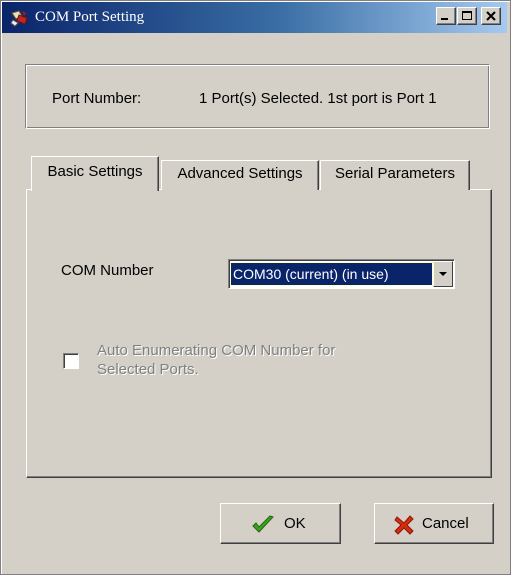 Image resolution: width=511 pixels, height=575 pixels. Describe the element at coordinates (107, 270) in the screenshot. I see `com-number-label: COM Number` at that location.